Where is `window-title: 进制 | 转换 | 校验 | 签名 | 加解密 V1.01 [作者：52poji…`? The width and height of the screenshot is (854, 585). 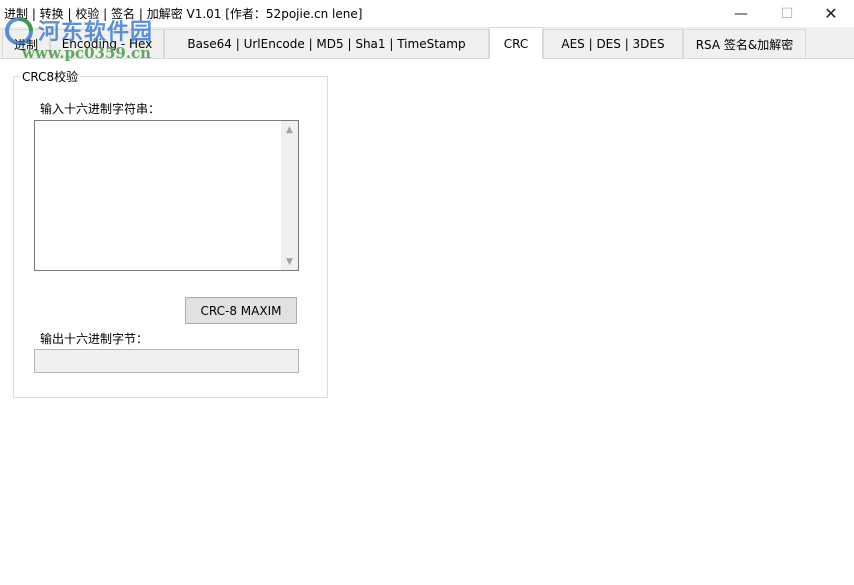
window-title: 进制 | 转换 | 校验 | 签名 | 加解密 V1.01 [作者：52poji… is located at coordinates (183, 14).